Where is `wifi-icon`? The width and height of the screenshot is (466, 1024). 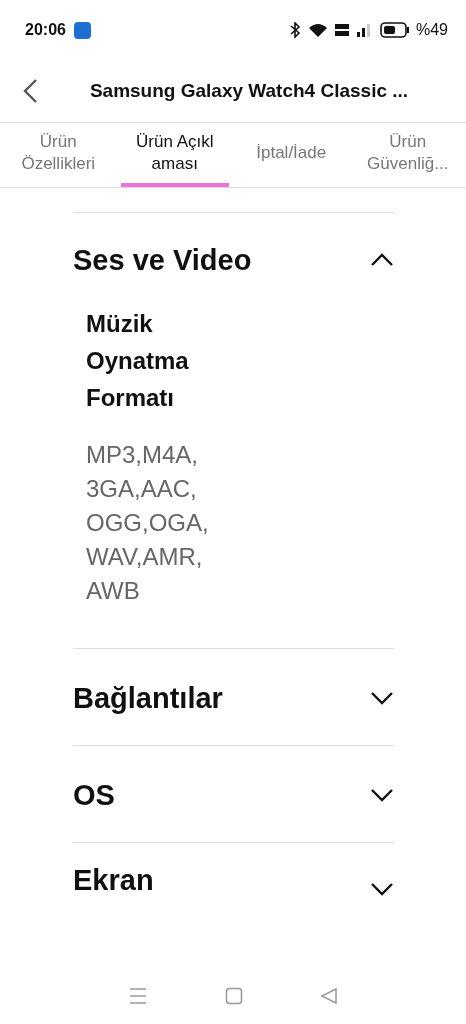 wifi-icon is located at coordinates (317, 30).